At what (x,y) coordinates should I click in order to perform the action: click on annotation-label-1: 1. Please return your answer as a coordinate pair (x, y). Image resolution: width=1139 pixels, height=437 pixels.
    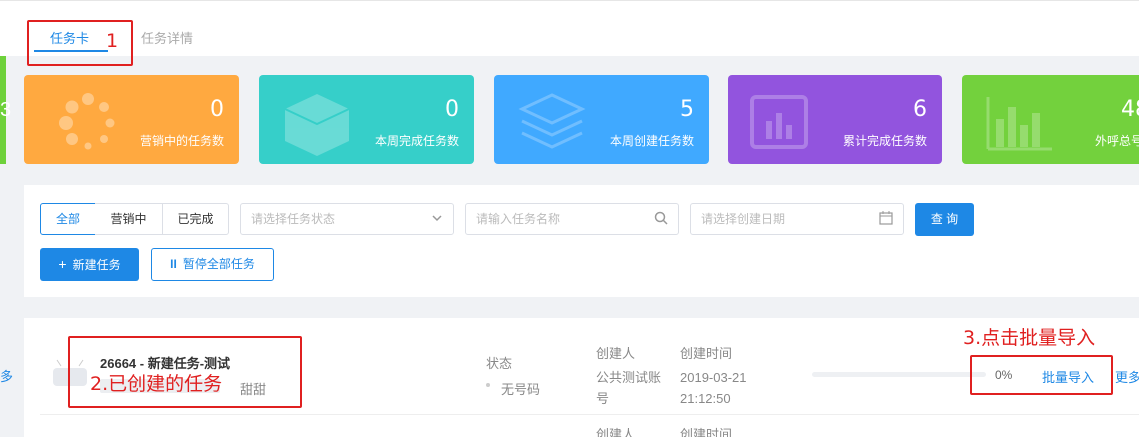
    Looking at the image, I should click on (112, 41).